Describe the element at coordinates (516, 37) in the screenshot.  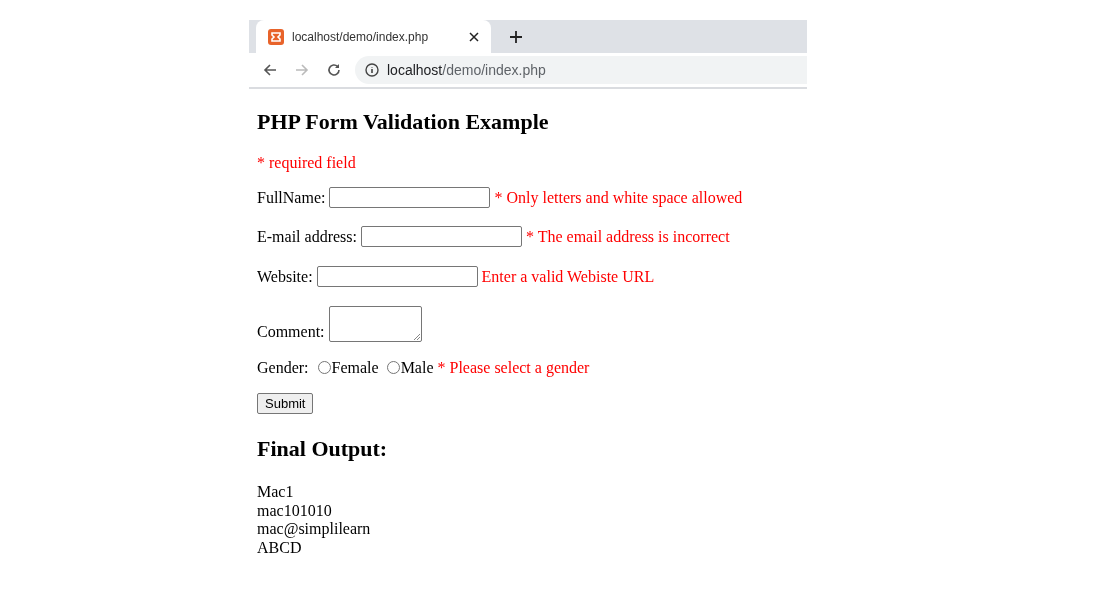
I see `new-tab-icon` at that location.